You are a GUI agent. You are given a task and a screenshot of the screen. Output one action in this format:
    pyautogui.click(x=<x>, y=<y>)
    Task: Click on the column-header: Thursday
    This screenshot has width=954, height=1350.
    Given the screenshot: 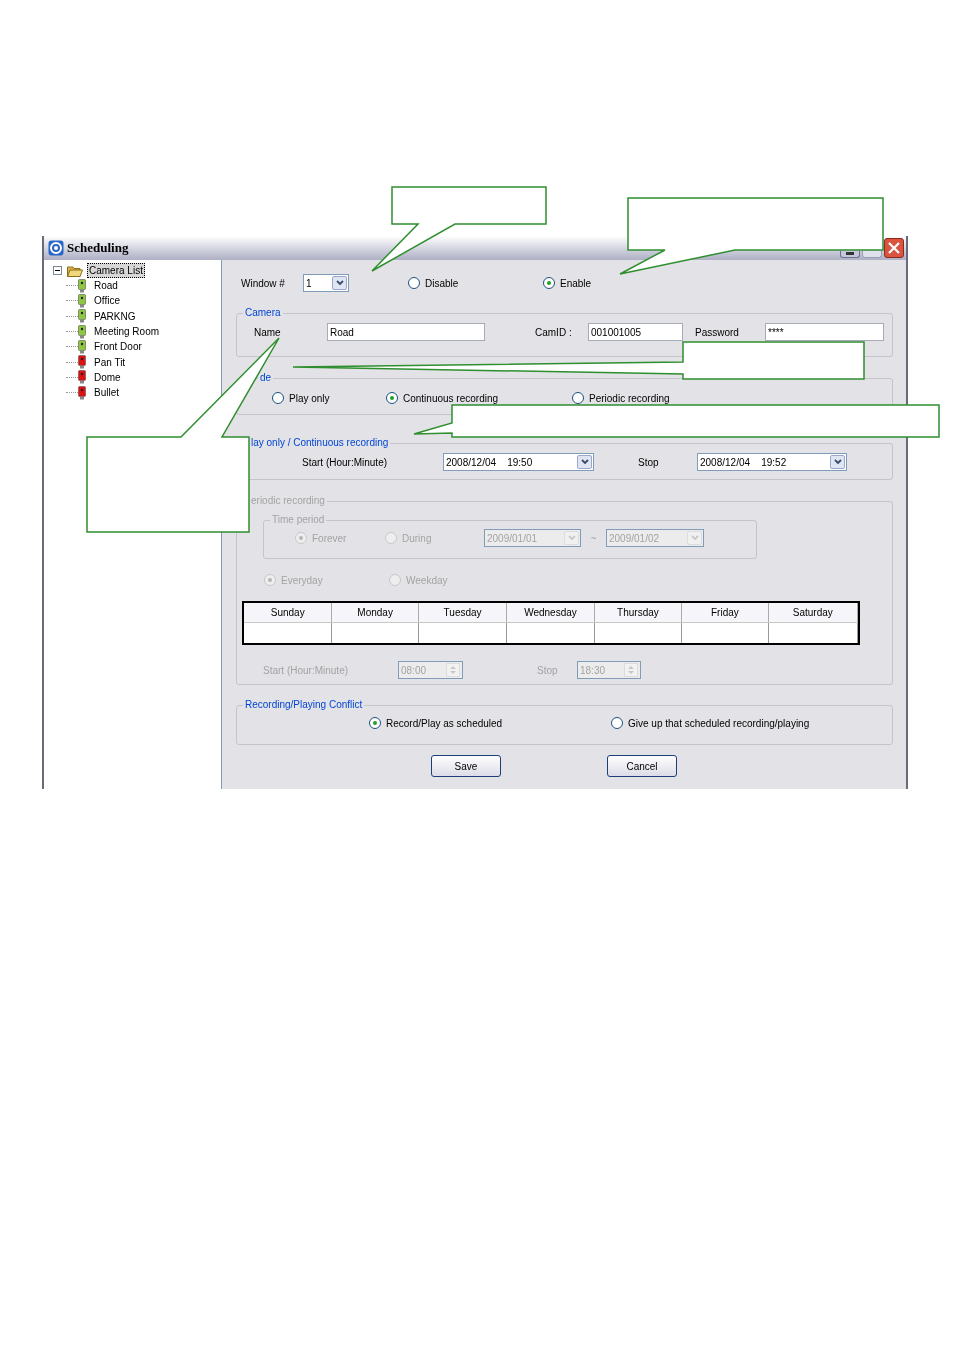 What is the action you would take?
    pyautogui.click(x=638, y=612)
    